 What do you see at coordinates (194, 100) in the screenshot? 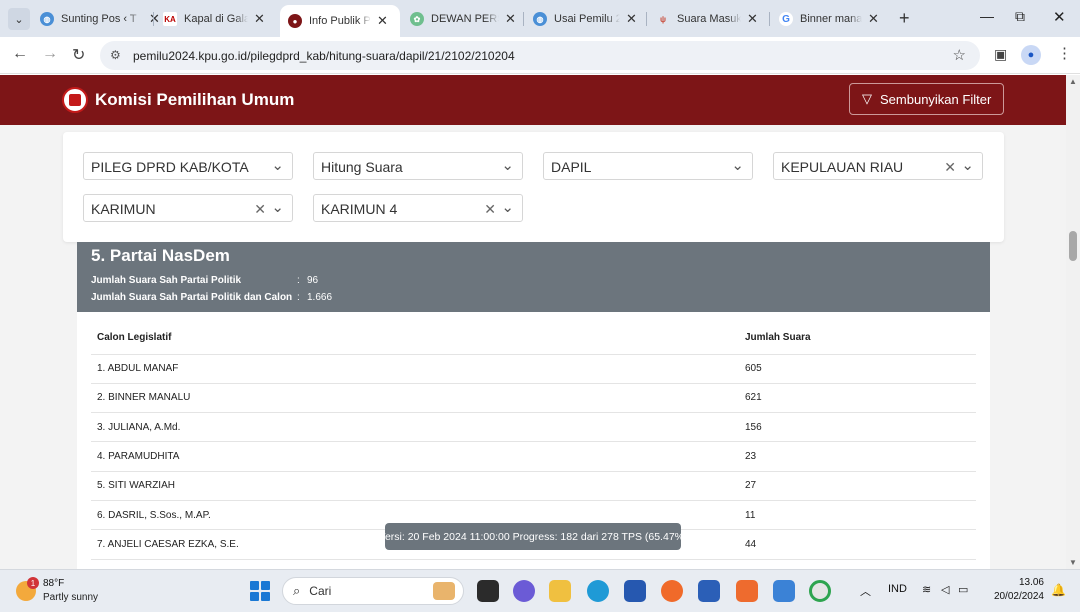
I see `brand-title: Komisi Pemilihan Umum` at bounding box center [194, 100].